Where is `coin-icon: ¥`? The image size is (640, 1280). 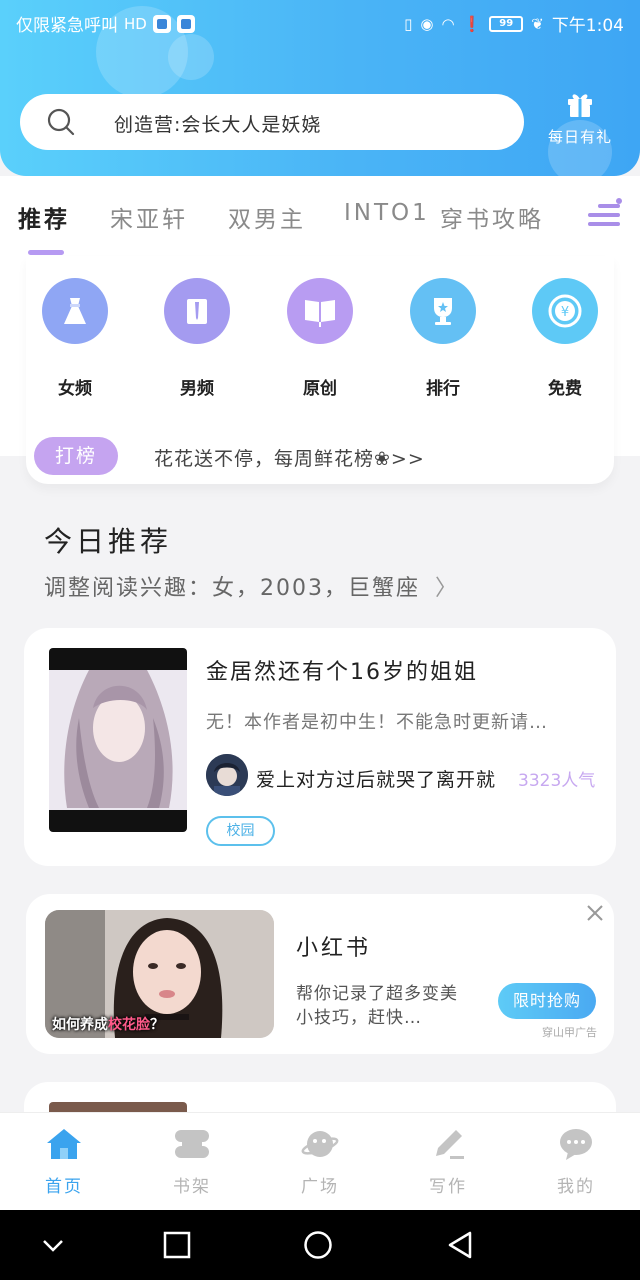 coin-icon: ¥ is located at coordinates (565, 311).